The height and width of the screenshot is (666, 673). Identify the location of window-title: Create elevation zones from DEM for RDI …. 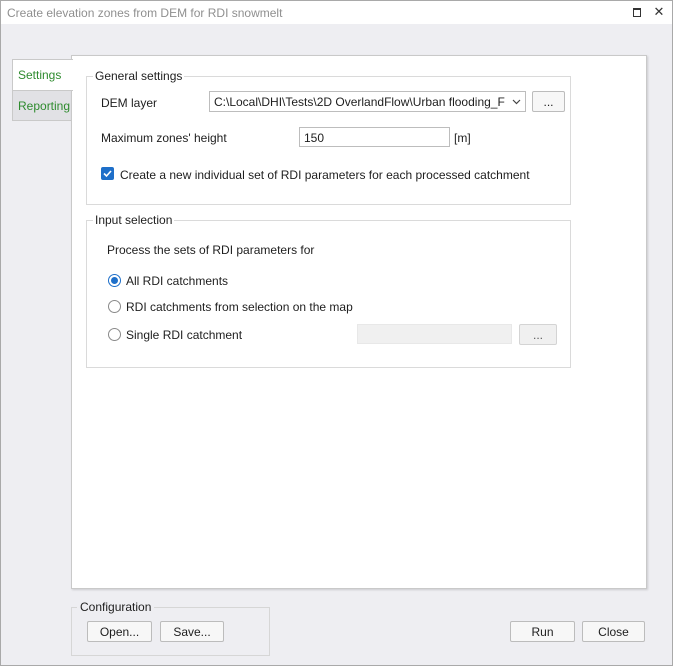
(145, 13).